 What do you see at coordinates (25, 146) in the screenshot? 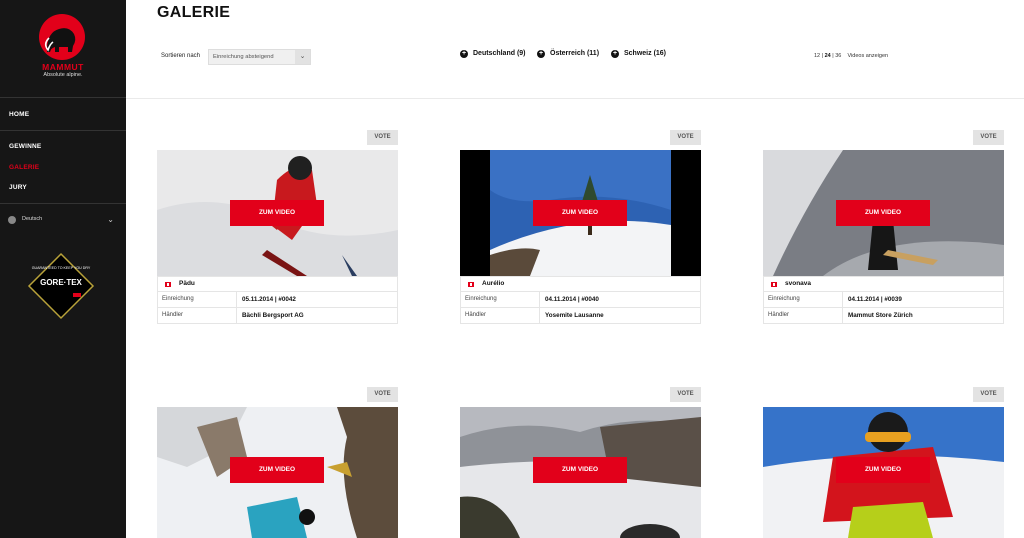
I see `nav-gewinne: GEWINNE` at bounding box center [25, 146].